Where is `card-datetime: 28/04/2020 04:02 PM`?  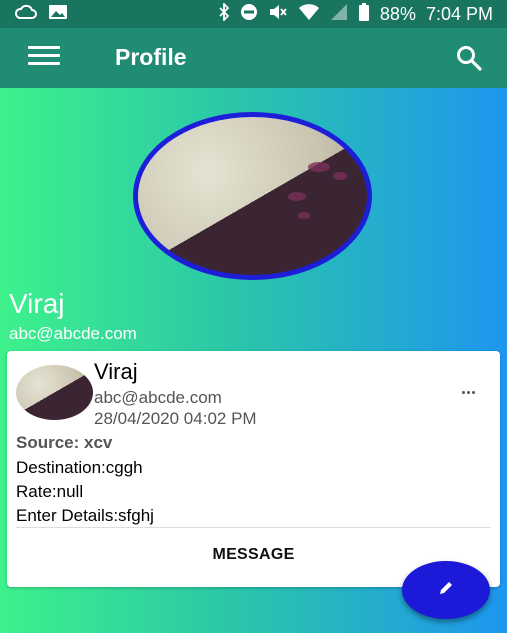 card-datetime: 28/04/2020 04:02 PM is located at coordinates (175, 418).